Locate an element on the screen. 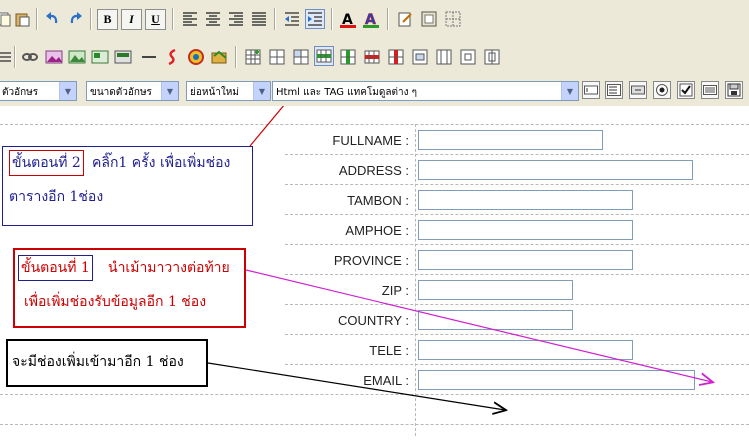  insert-col-icon is located at coordinates (348, 57).